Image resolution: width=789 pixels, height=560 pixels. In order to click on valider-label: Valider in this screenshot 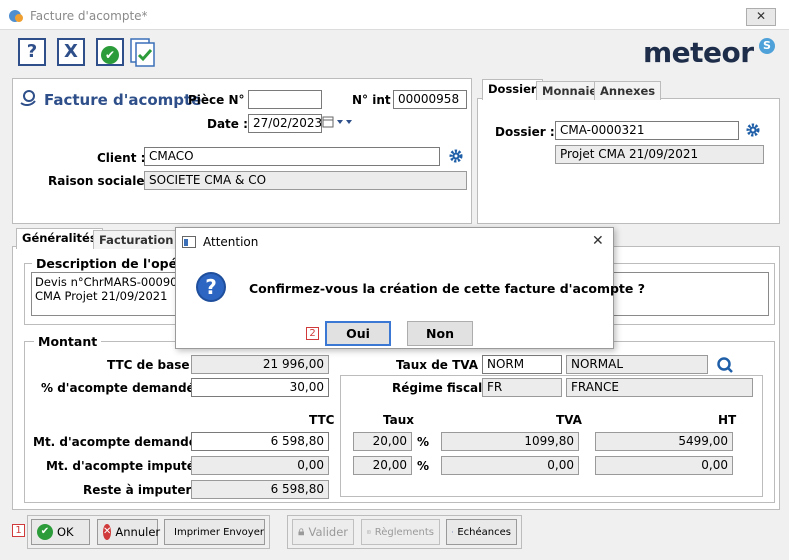, I will do `click(328, 532)`.